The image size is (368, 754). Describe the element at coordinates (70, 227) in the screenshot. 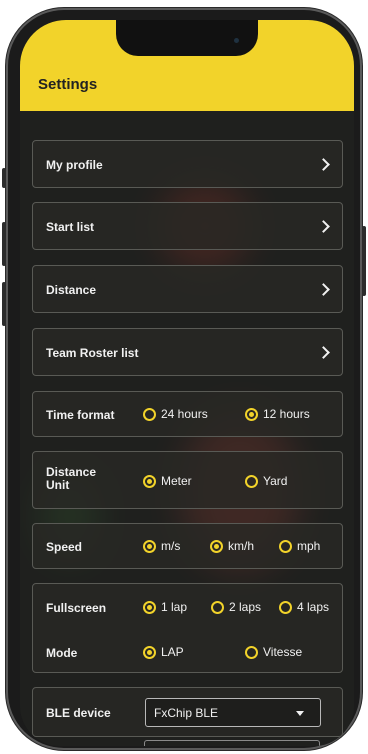

I see `start-list-label: Start list` at that location.